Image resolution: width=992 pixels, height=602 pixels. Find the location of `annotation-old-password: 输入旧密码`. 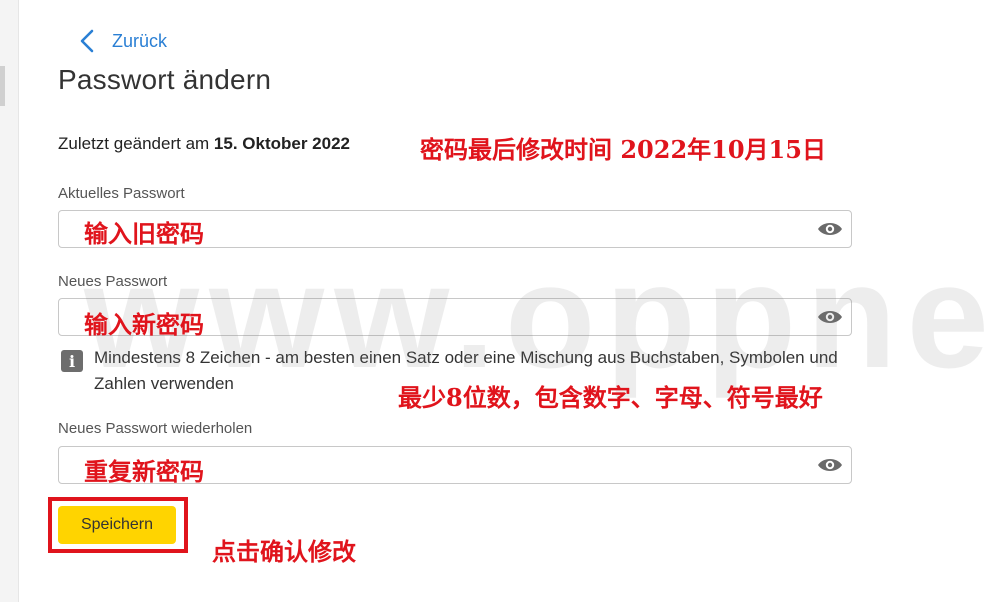

annotation-old-password: 输入旧密码 is located at coordinates (144, 233).